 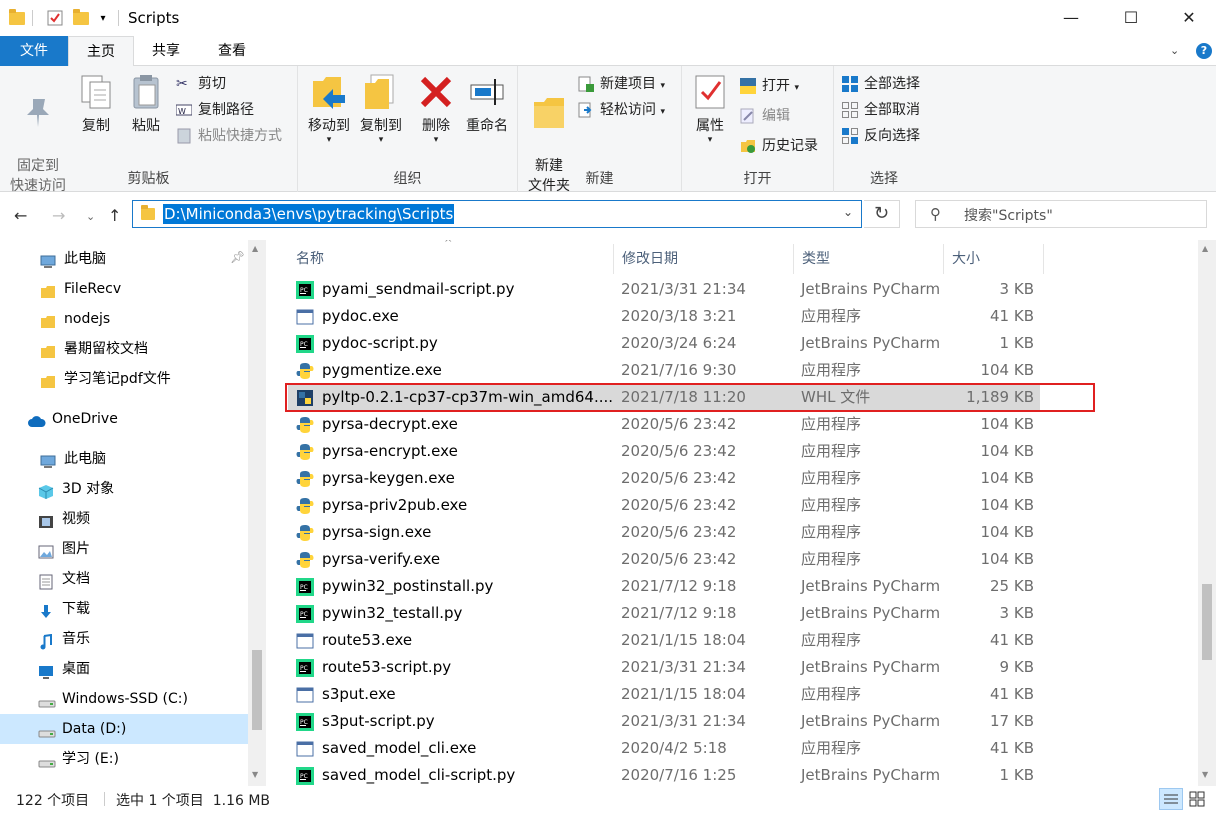 I want to click on column-header-size: 大小, so click(x=994, y=259).